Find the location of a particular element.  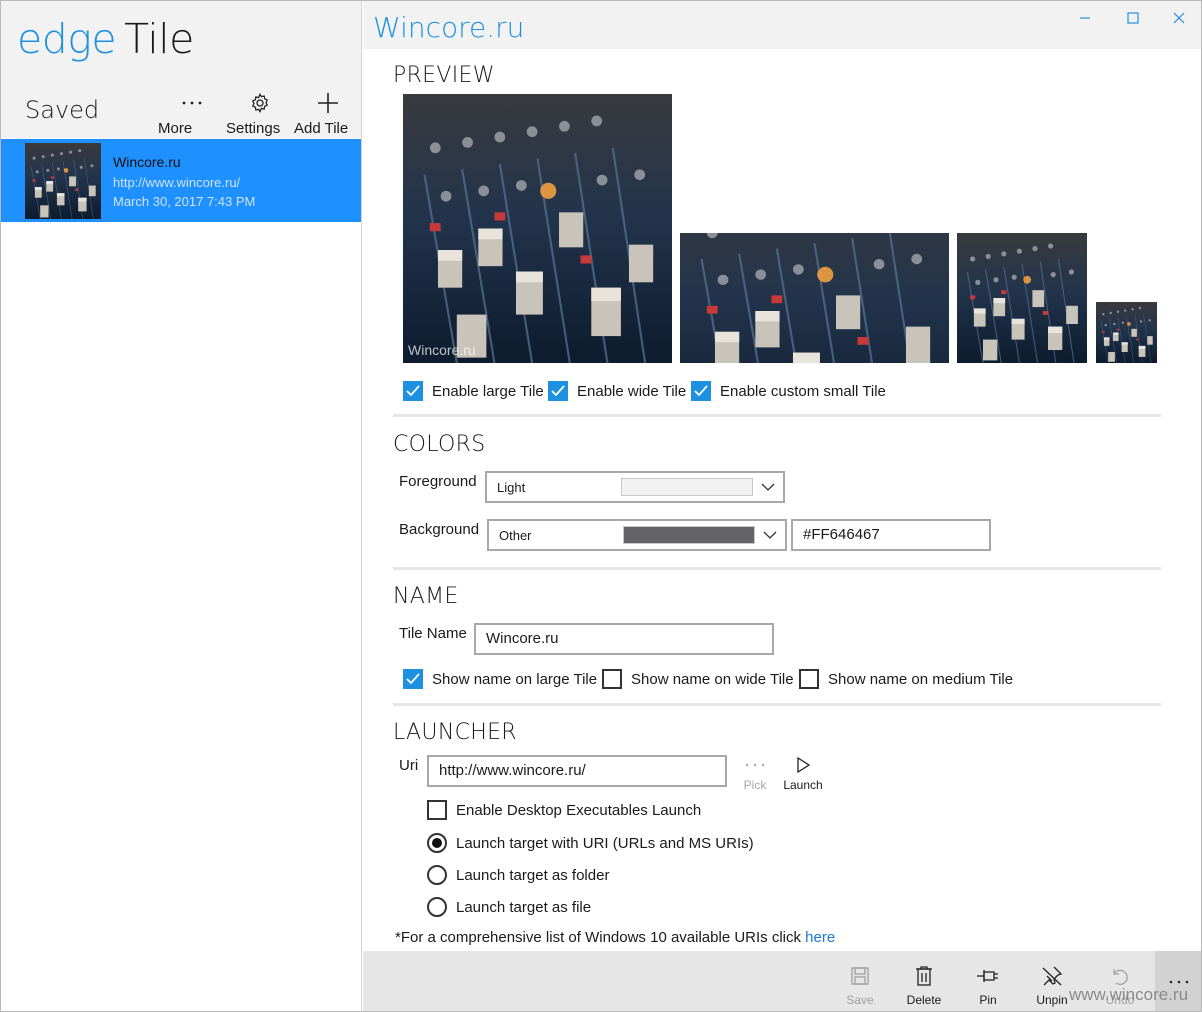

background-swatch is located at coordinates (689, 535).